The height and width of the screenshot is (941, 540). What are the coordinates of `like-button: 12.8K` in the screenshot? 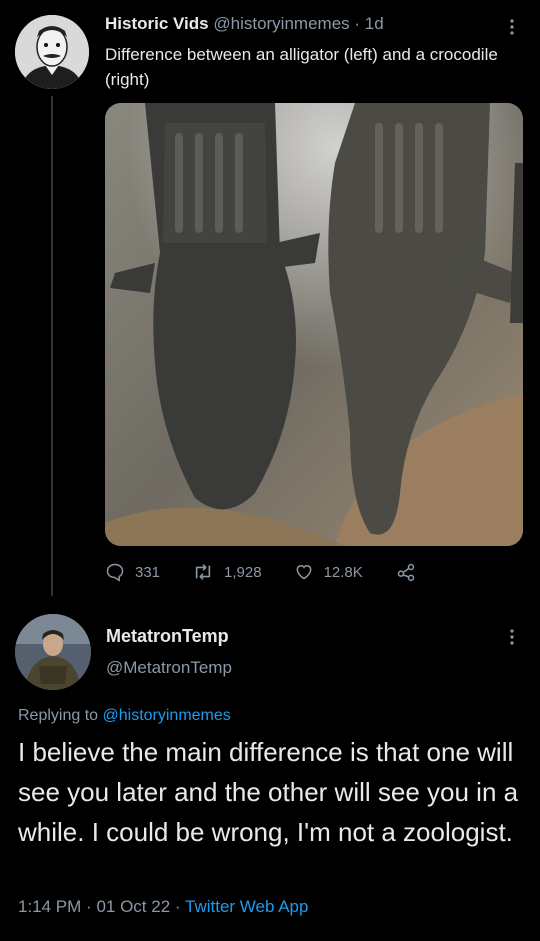 It's located at (328, 572).